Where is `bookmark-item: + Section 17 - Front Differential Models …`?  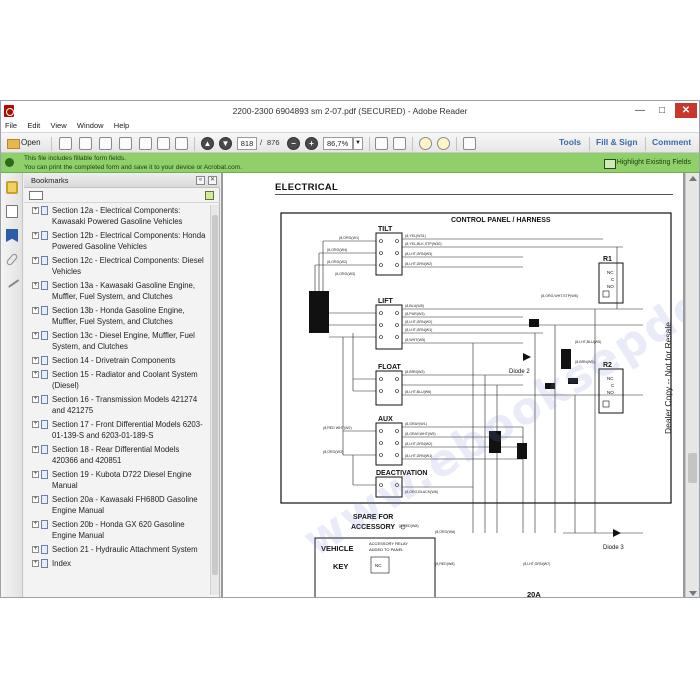
bookmark-item: + Section 17 - Front Differential Models … is located at coordinates (117, 430).